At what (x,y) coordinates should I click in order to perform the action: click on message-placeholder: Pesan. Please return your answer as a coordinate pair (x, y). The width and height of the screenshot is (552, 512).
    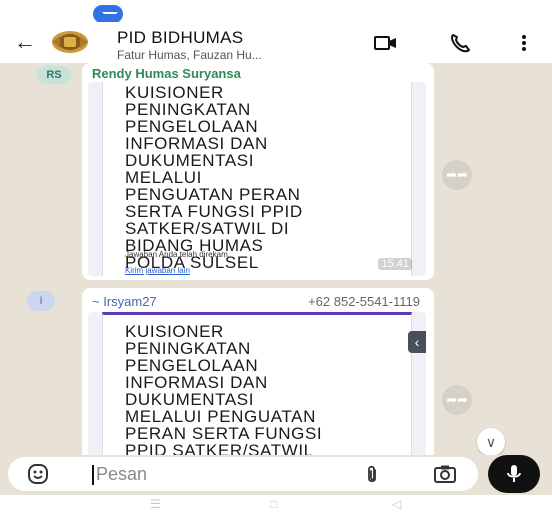
    Looking at the image, I should click on (121, 474).